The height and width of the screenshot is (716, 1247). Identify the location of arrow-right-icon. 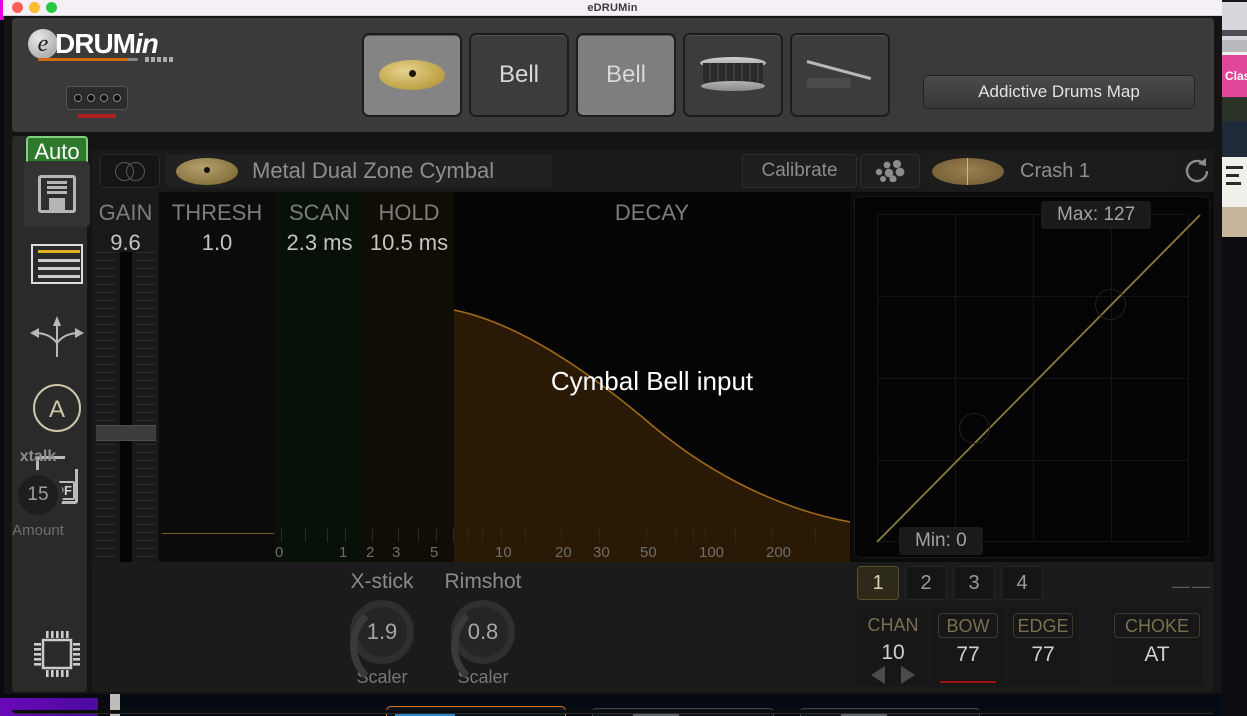
(908, 675).